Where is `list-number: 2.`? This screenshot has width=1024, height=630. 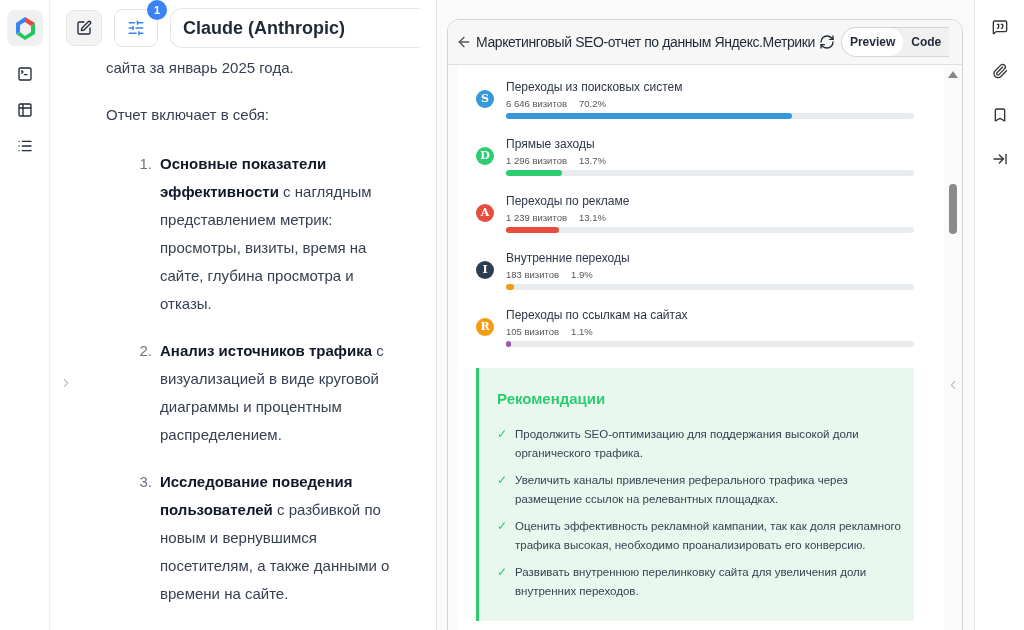 list-number: 2. is located at coordinates (145, 351).